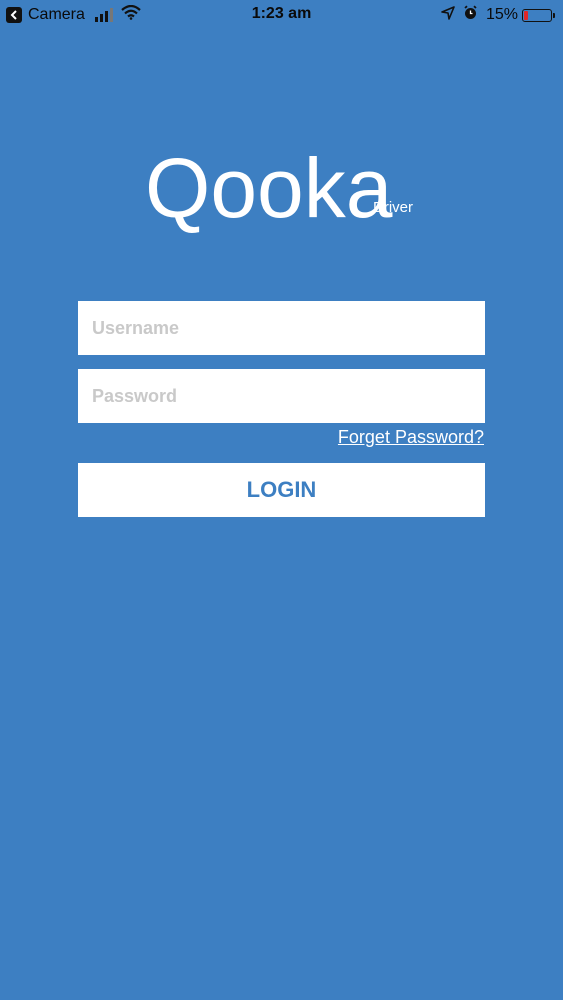 Image resolution: width=563 pixels, height=1000 pixels. What do you see at coordinates (537, 15) in the screenshot?
I see `battery-icon` at bounding box center [537, 15].